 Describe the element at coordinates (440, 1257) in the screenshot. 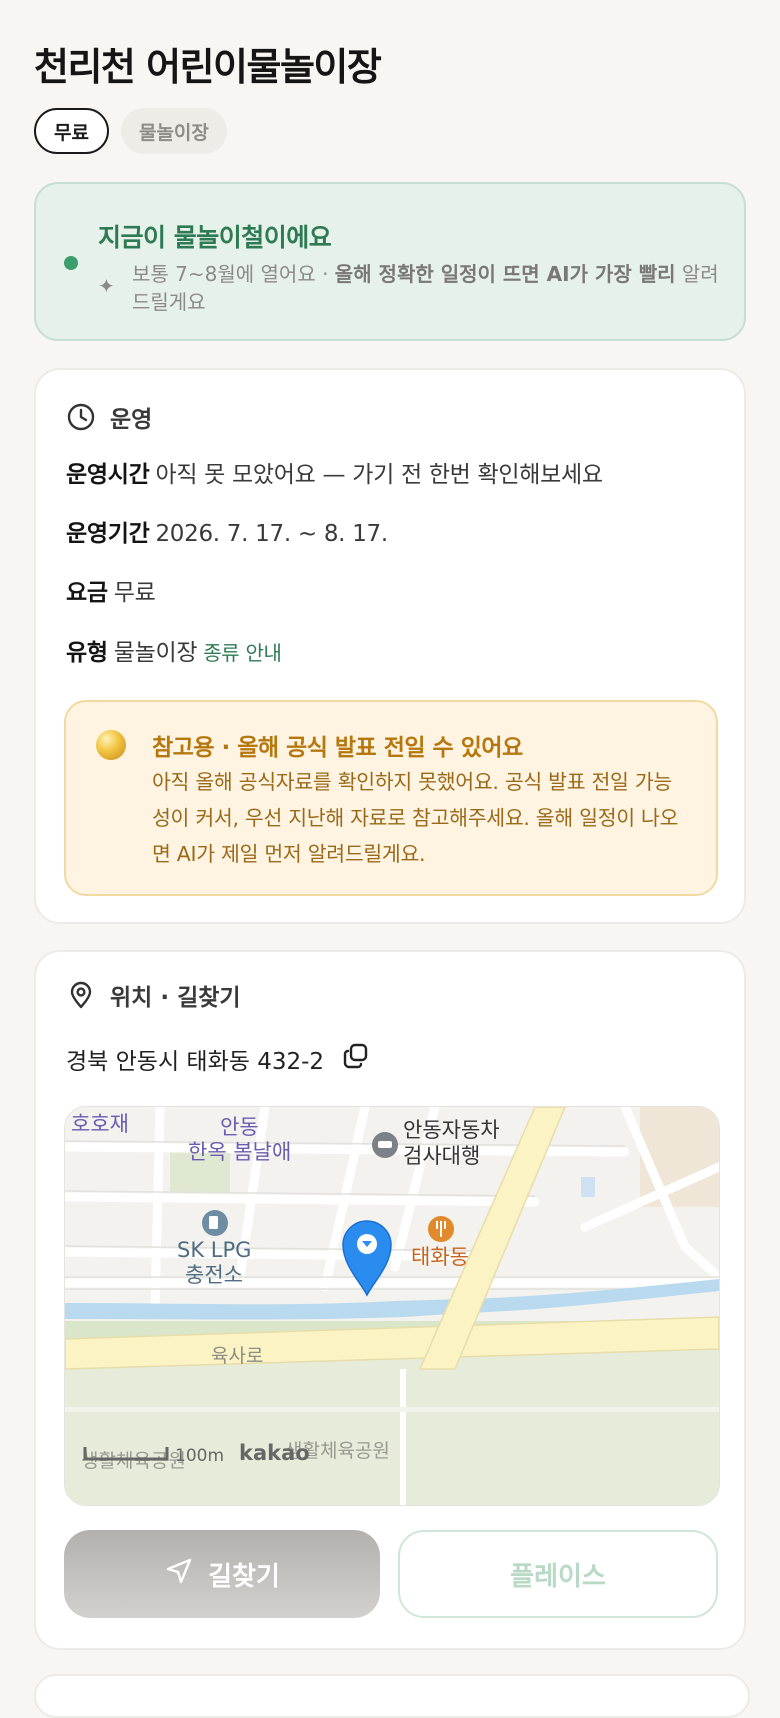

I see `map-label-taehwa: 태화동` at that location.